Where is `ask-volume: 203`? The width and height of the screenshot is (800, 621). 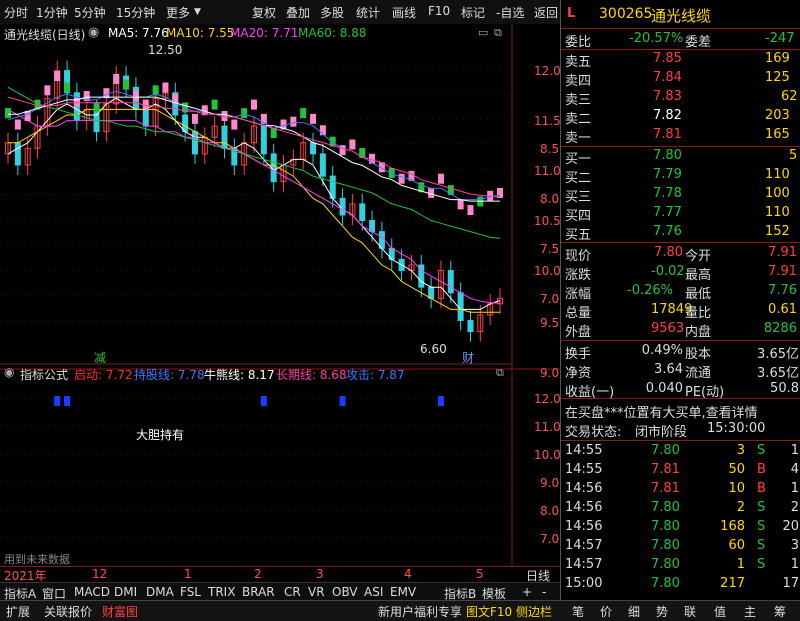
ask-volume: 203 is located at coordinates (777, 115).